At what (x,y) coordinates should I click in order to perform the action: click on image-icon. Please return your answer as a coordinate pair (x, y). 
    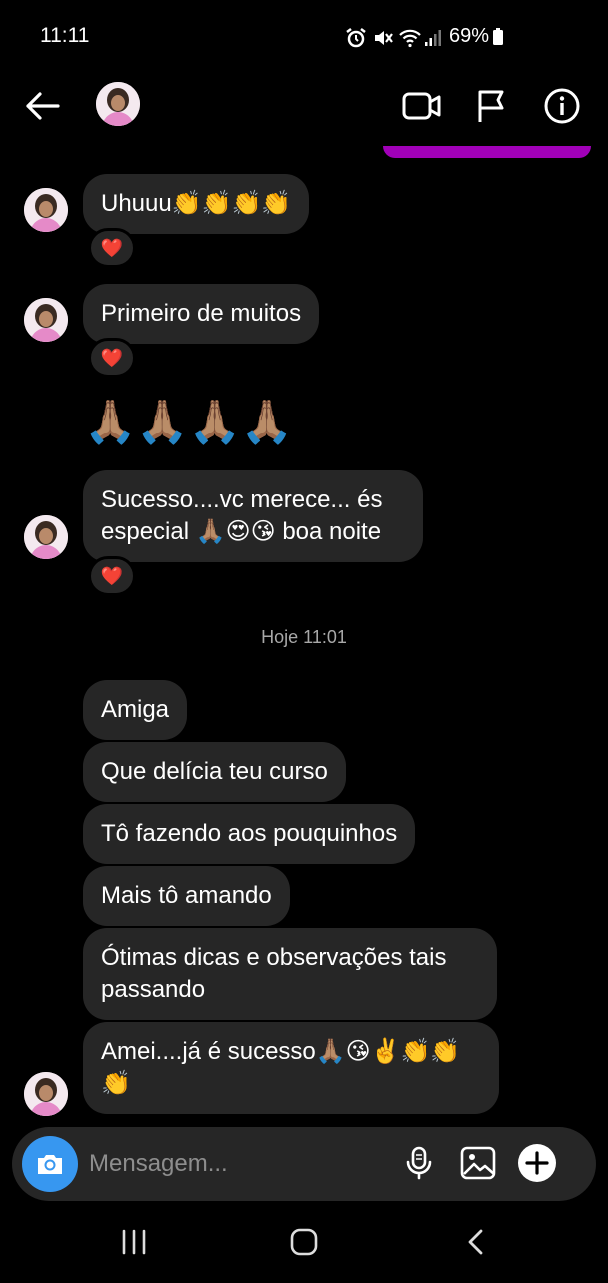
    Looking at the image, I should click on (478, 1163).